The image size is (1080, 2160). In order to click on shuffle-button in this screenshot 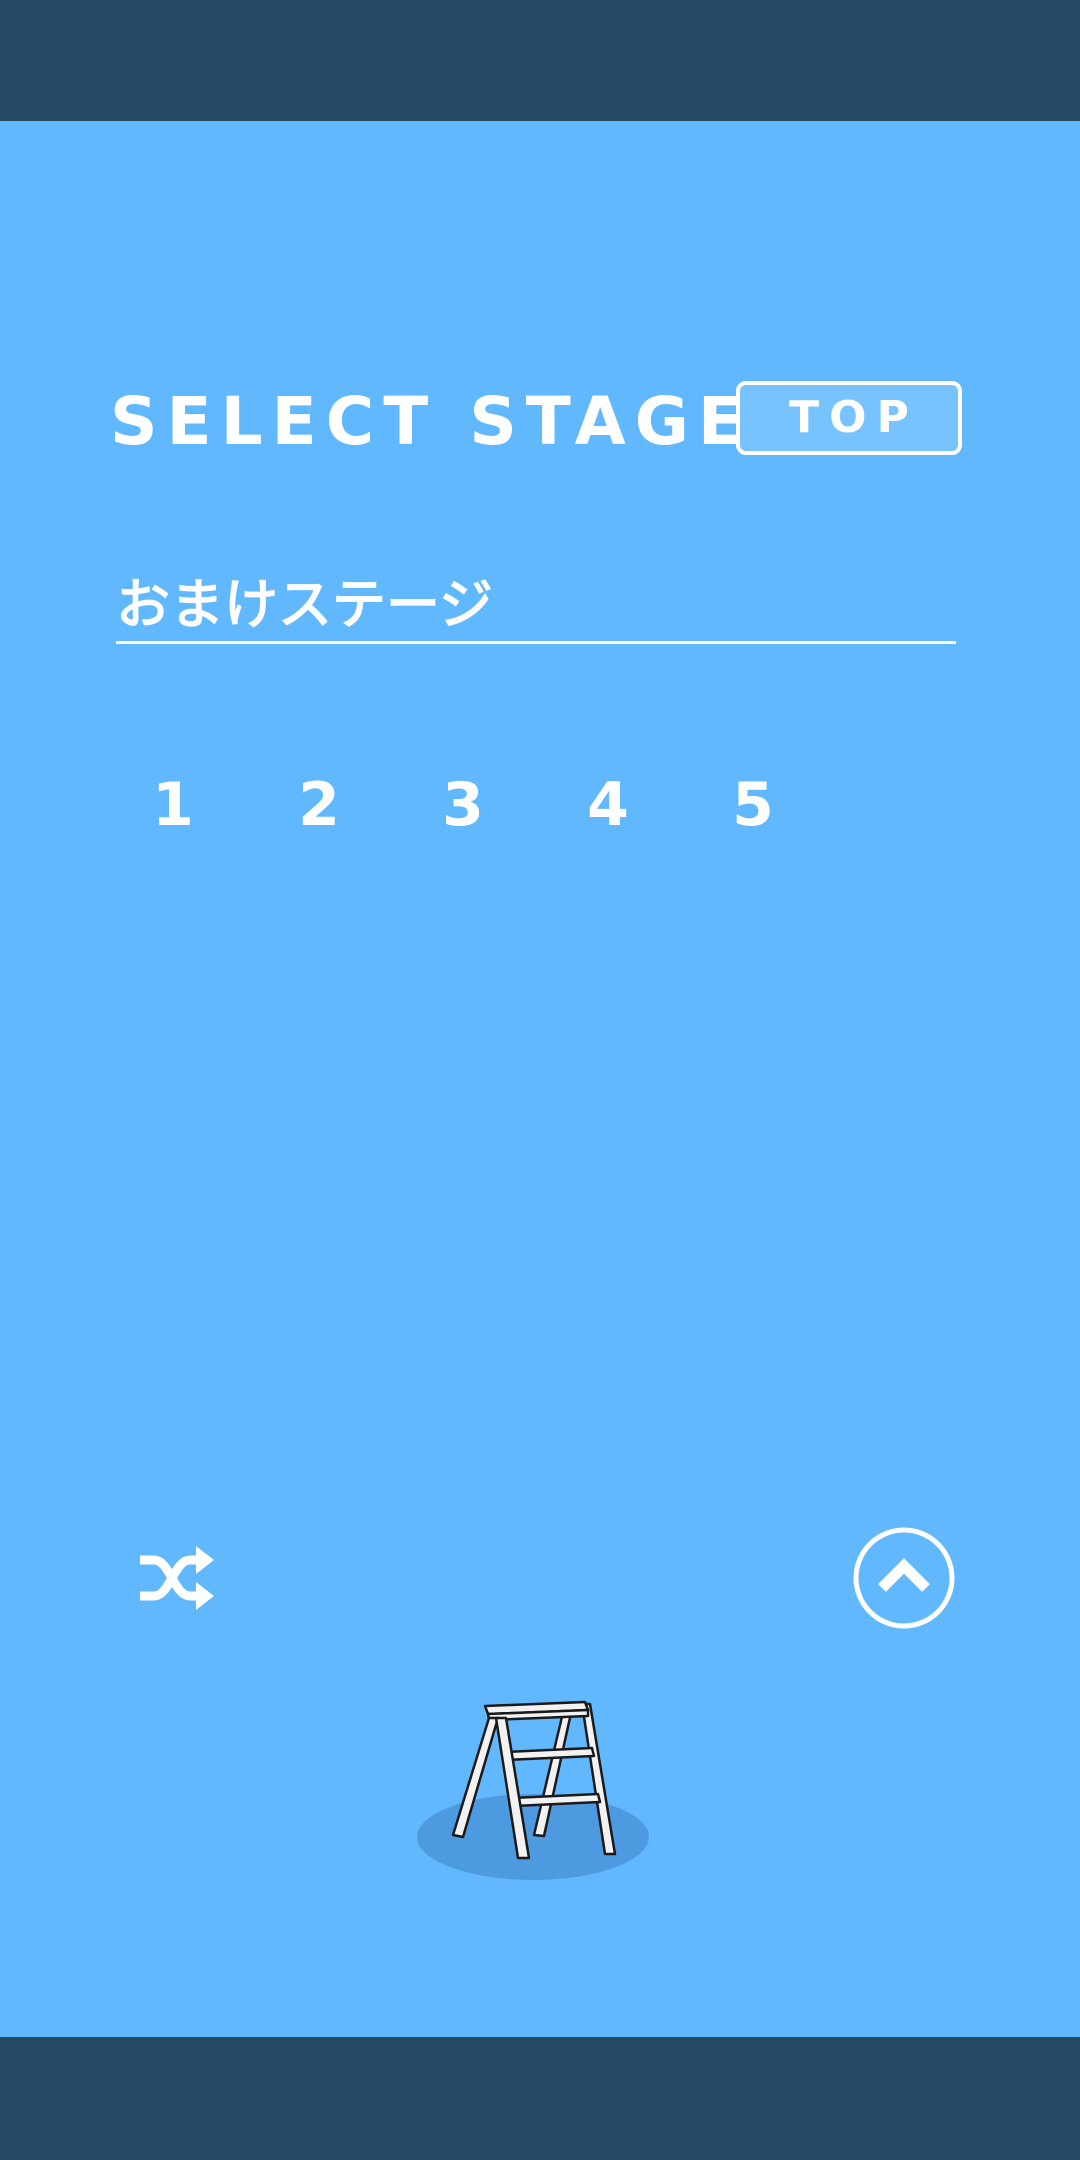, I will do `click(176, 1578)`.